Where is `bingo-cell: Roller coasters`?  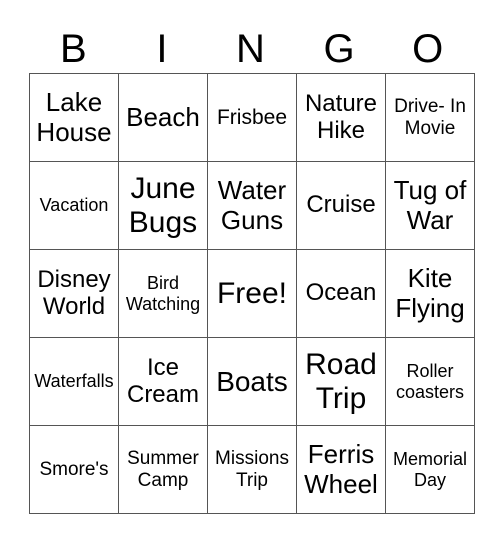
bingo-cell: Roller coasters is located at coordinates (430, 381).